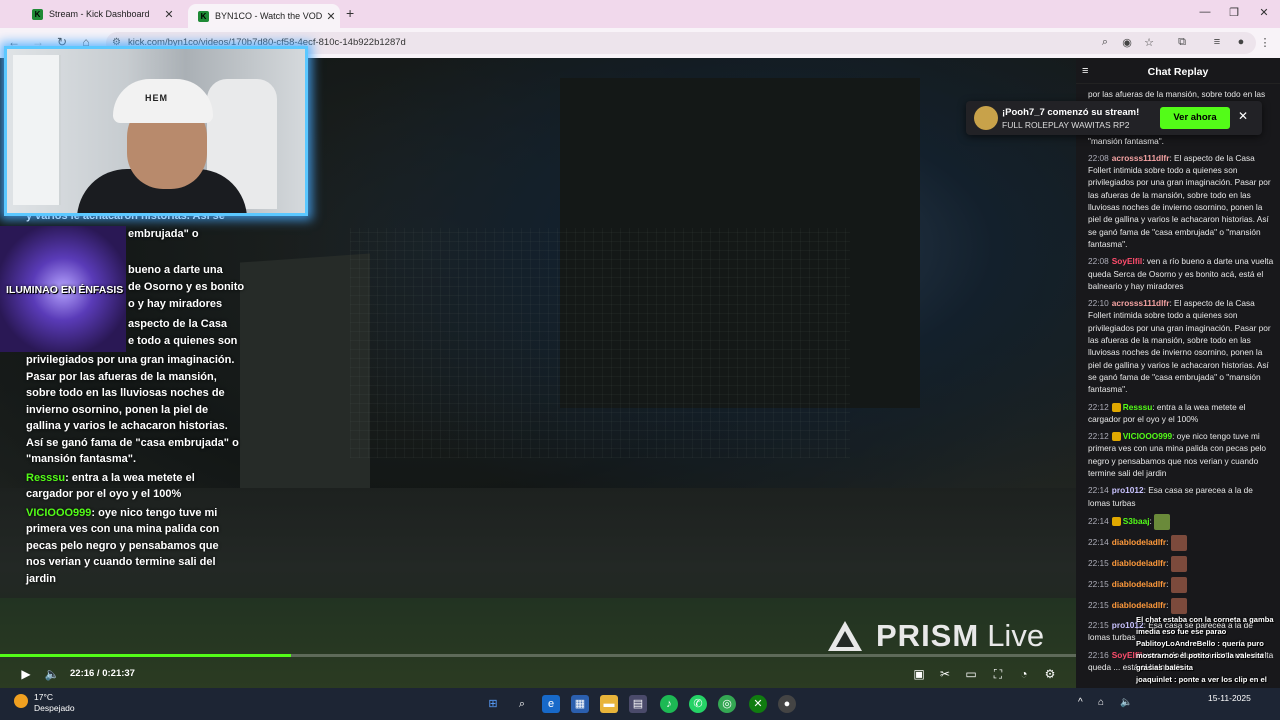 The height and width of the screenshot is (720, 1280). Describe the element at coordinates (1127, 261) in the screenshot. I see `chat-username: SoyElfil` at that location.